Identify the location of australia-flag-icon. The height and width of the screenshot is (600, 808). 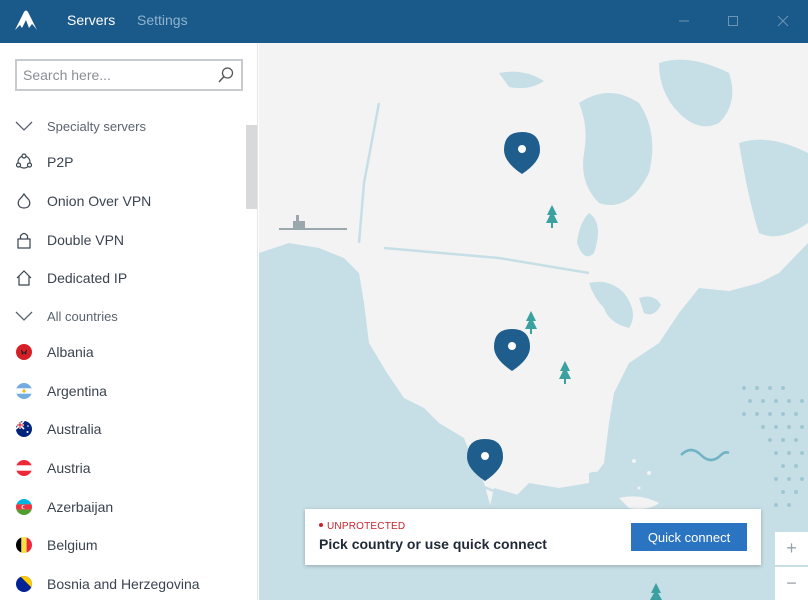
(24, 429).